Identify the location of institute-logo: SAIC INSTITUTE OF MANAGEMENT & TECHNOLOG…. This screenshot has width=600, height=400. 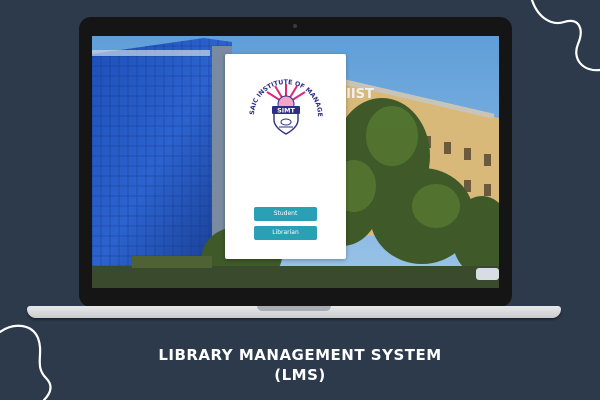
(282, 99).